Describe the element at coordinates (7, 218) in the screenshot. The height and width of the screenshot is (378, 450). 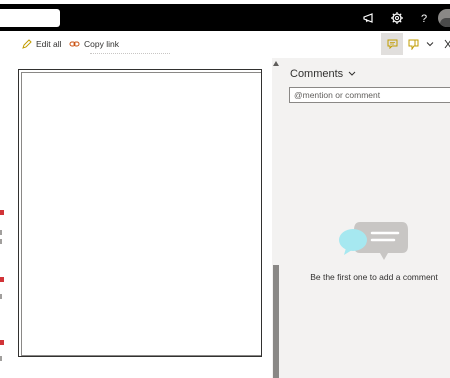
I see `left-navigation-edge` at that location.